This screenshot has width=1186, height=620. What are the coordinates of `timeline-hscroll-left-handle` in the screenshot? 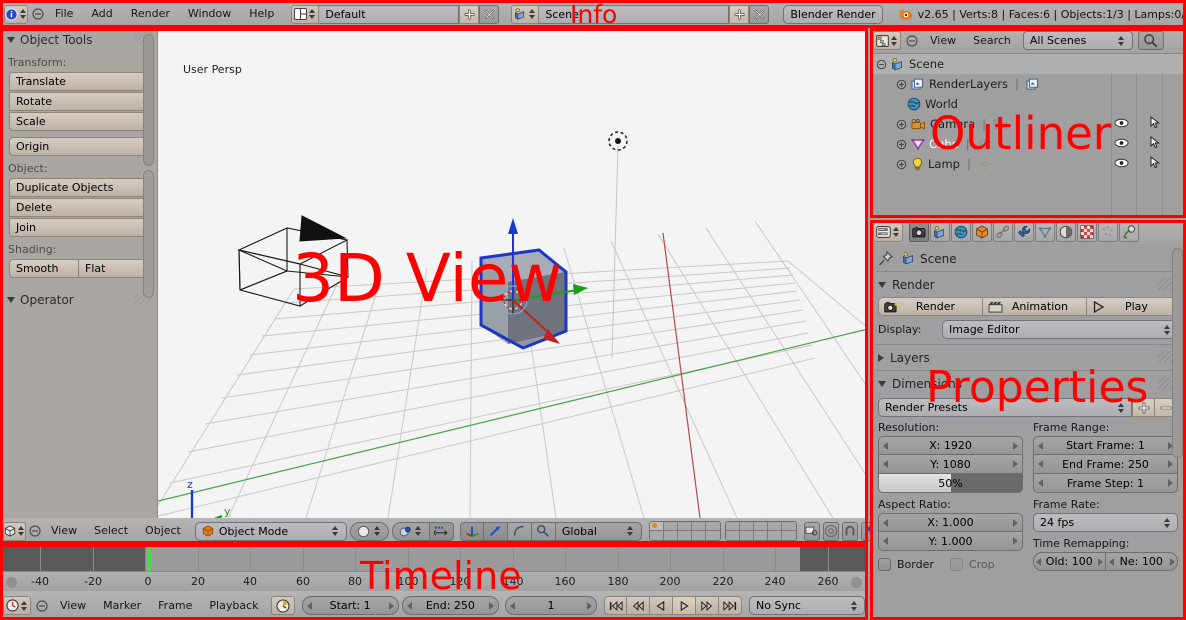 It's located at (11, 582).